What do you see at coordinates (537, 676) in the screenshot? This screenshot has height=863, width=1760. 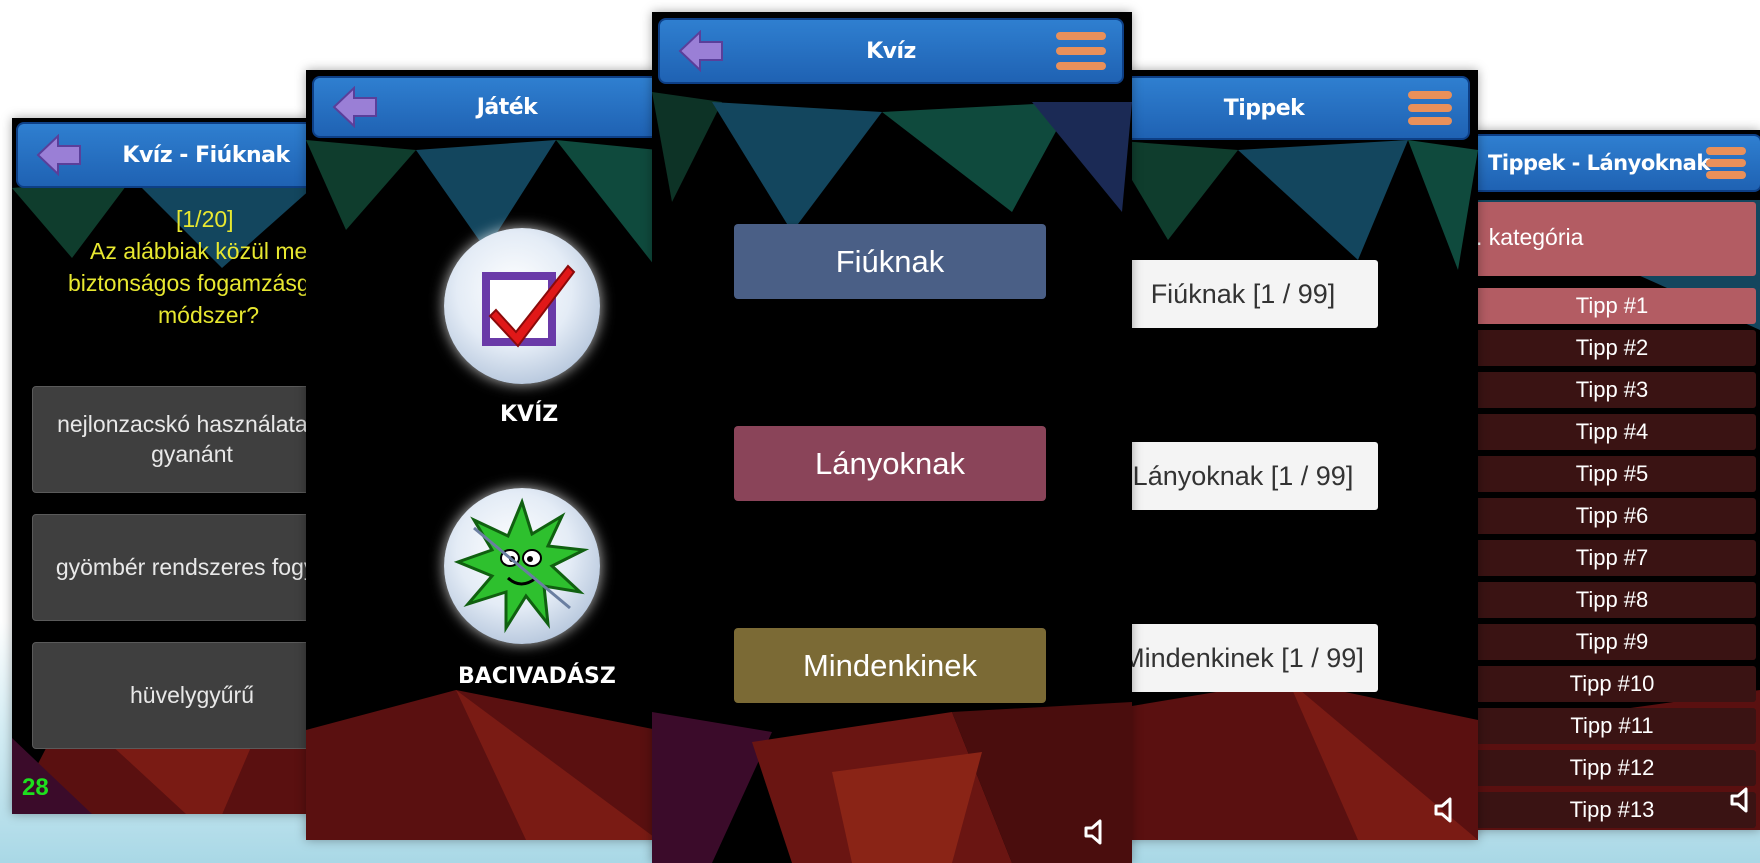 I see `germ-hunter-label: BACIVADÁSZ` at bounding box center [537, 676].